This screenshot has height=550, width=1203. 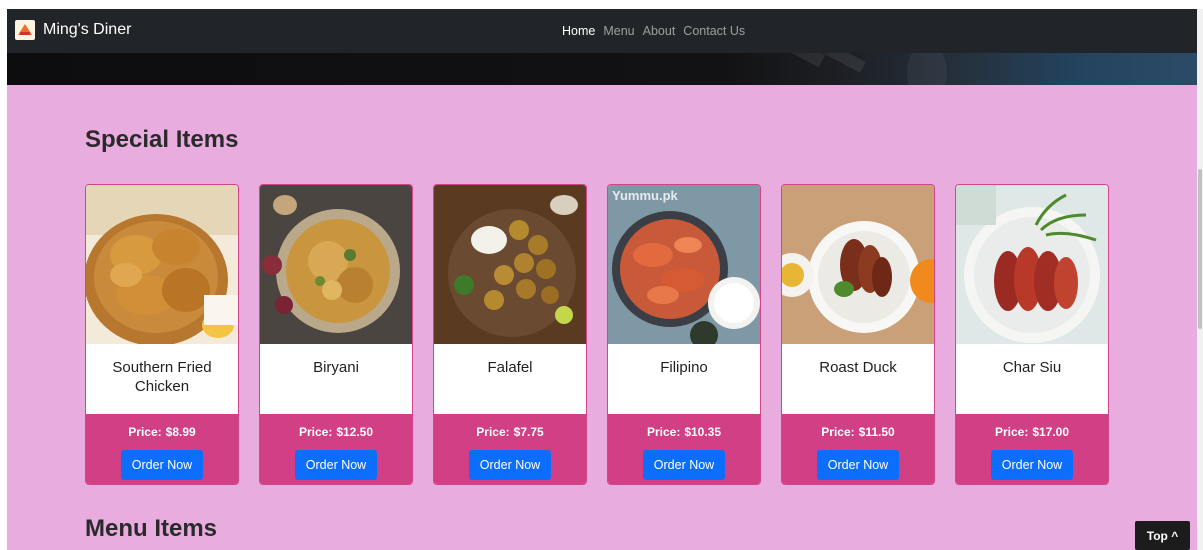 I want to click on nav-links: Home Menu About Contact Us, so click(x=653, y=31).